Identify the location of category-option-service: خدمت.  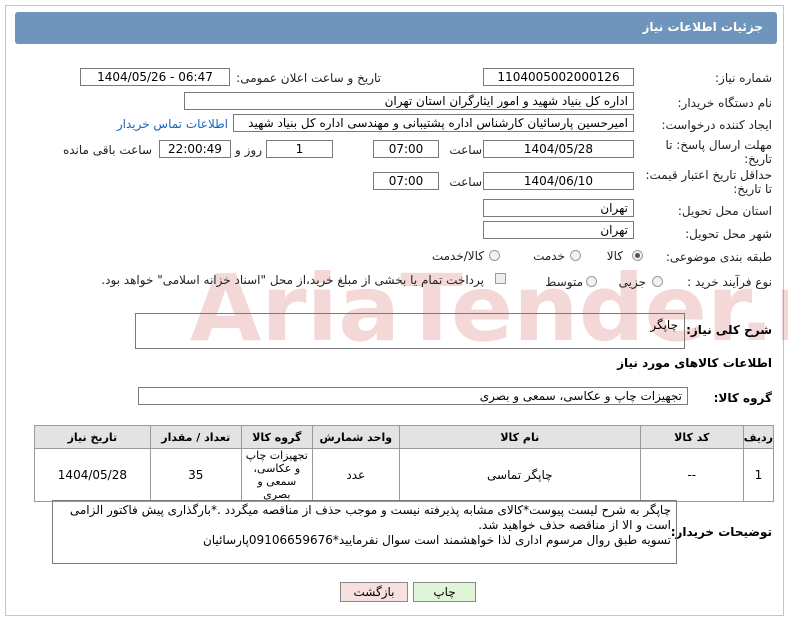
(549, 256).